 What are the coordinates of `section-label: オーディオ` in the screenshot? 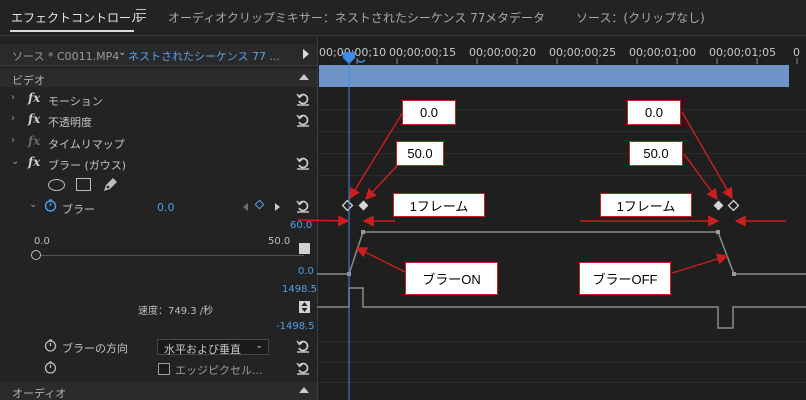 It's located at (39, 393).